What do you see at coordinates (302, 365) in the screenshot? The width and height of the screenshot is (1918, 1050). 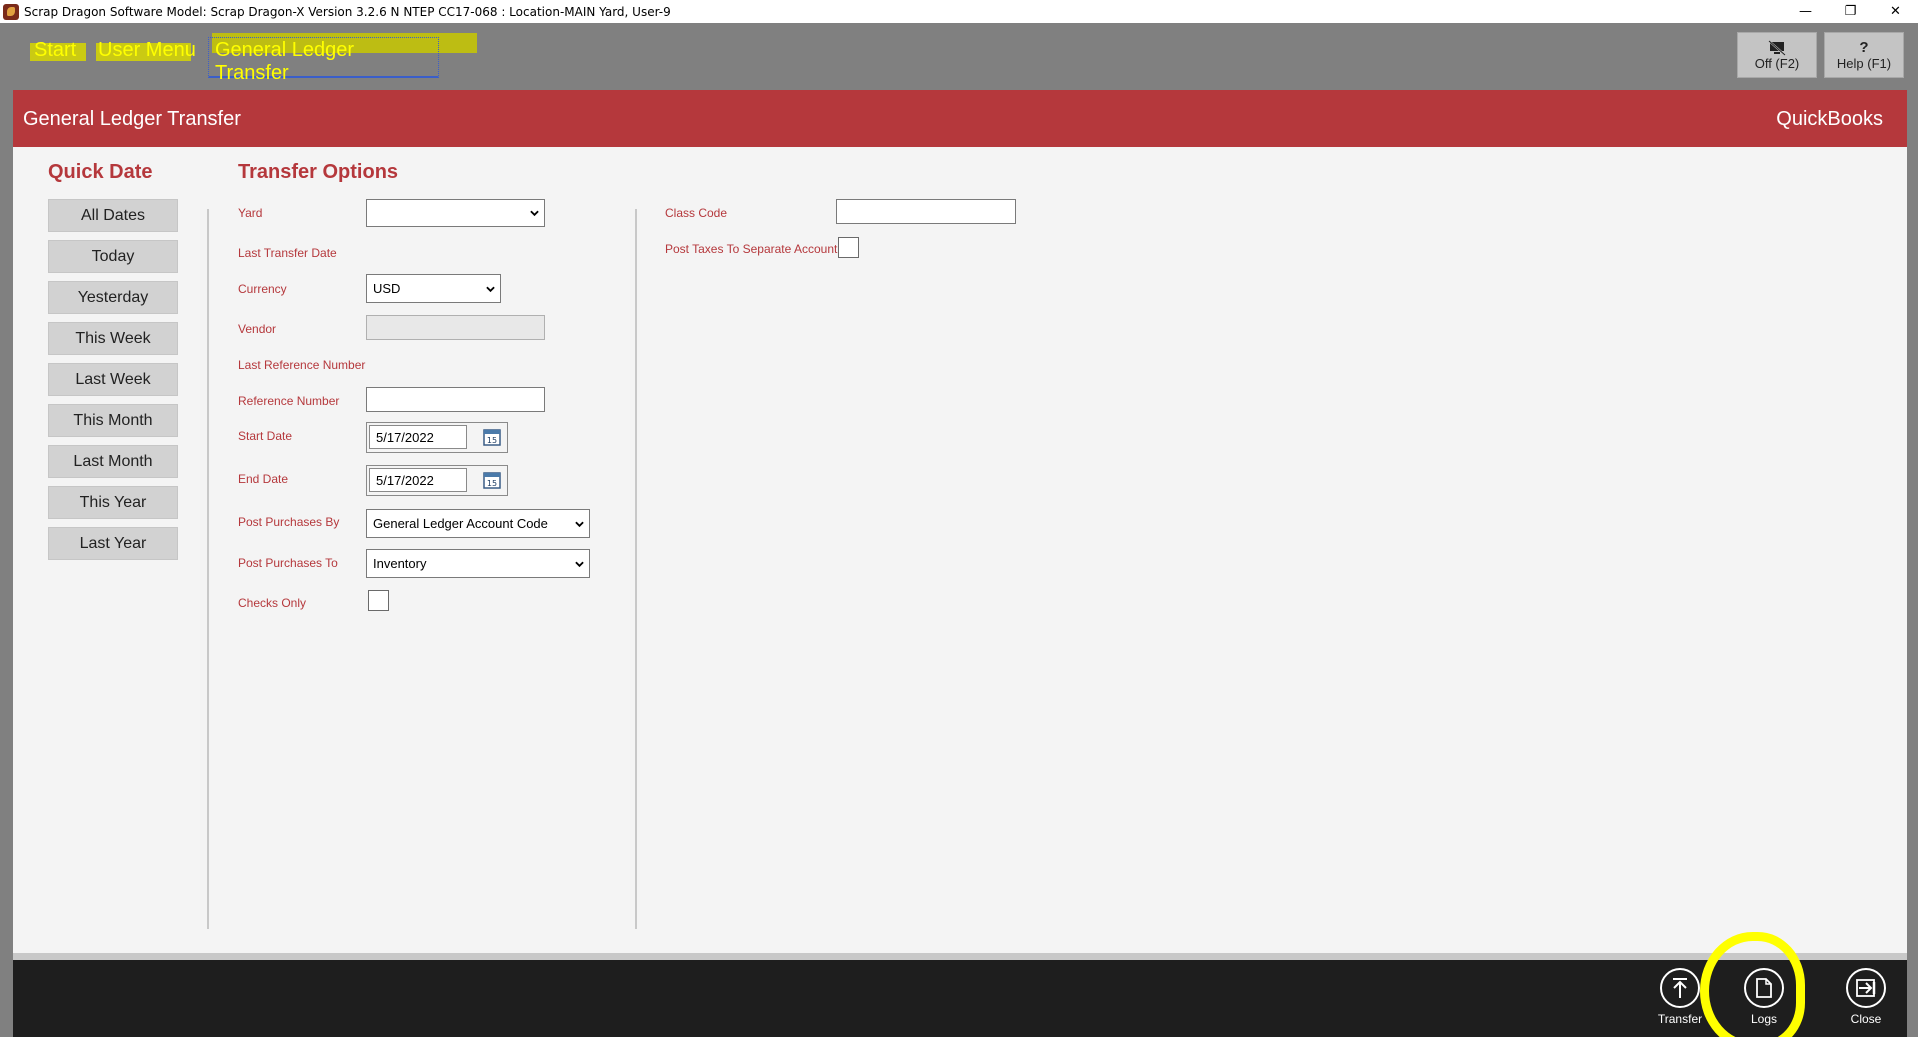 I see `last-reference-number-label: Last Reference Number` at bounding box center [302, 365].